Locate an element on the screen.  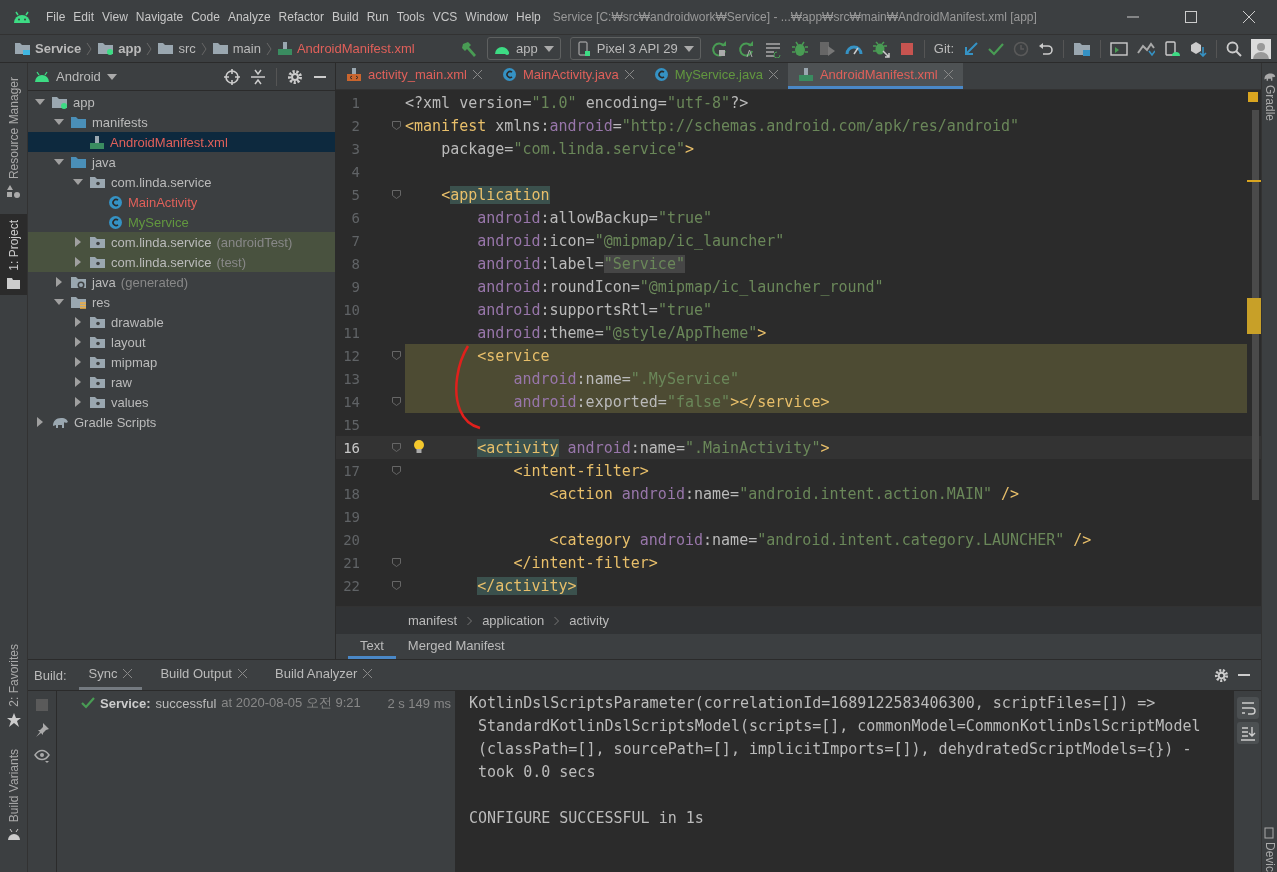
tree-item: Gradle Scripts is located at coordinates (181, 422).